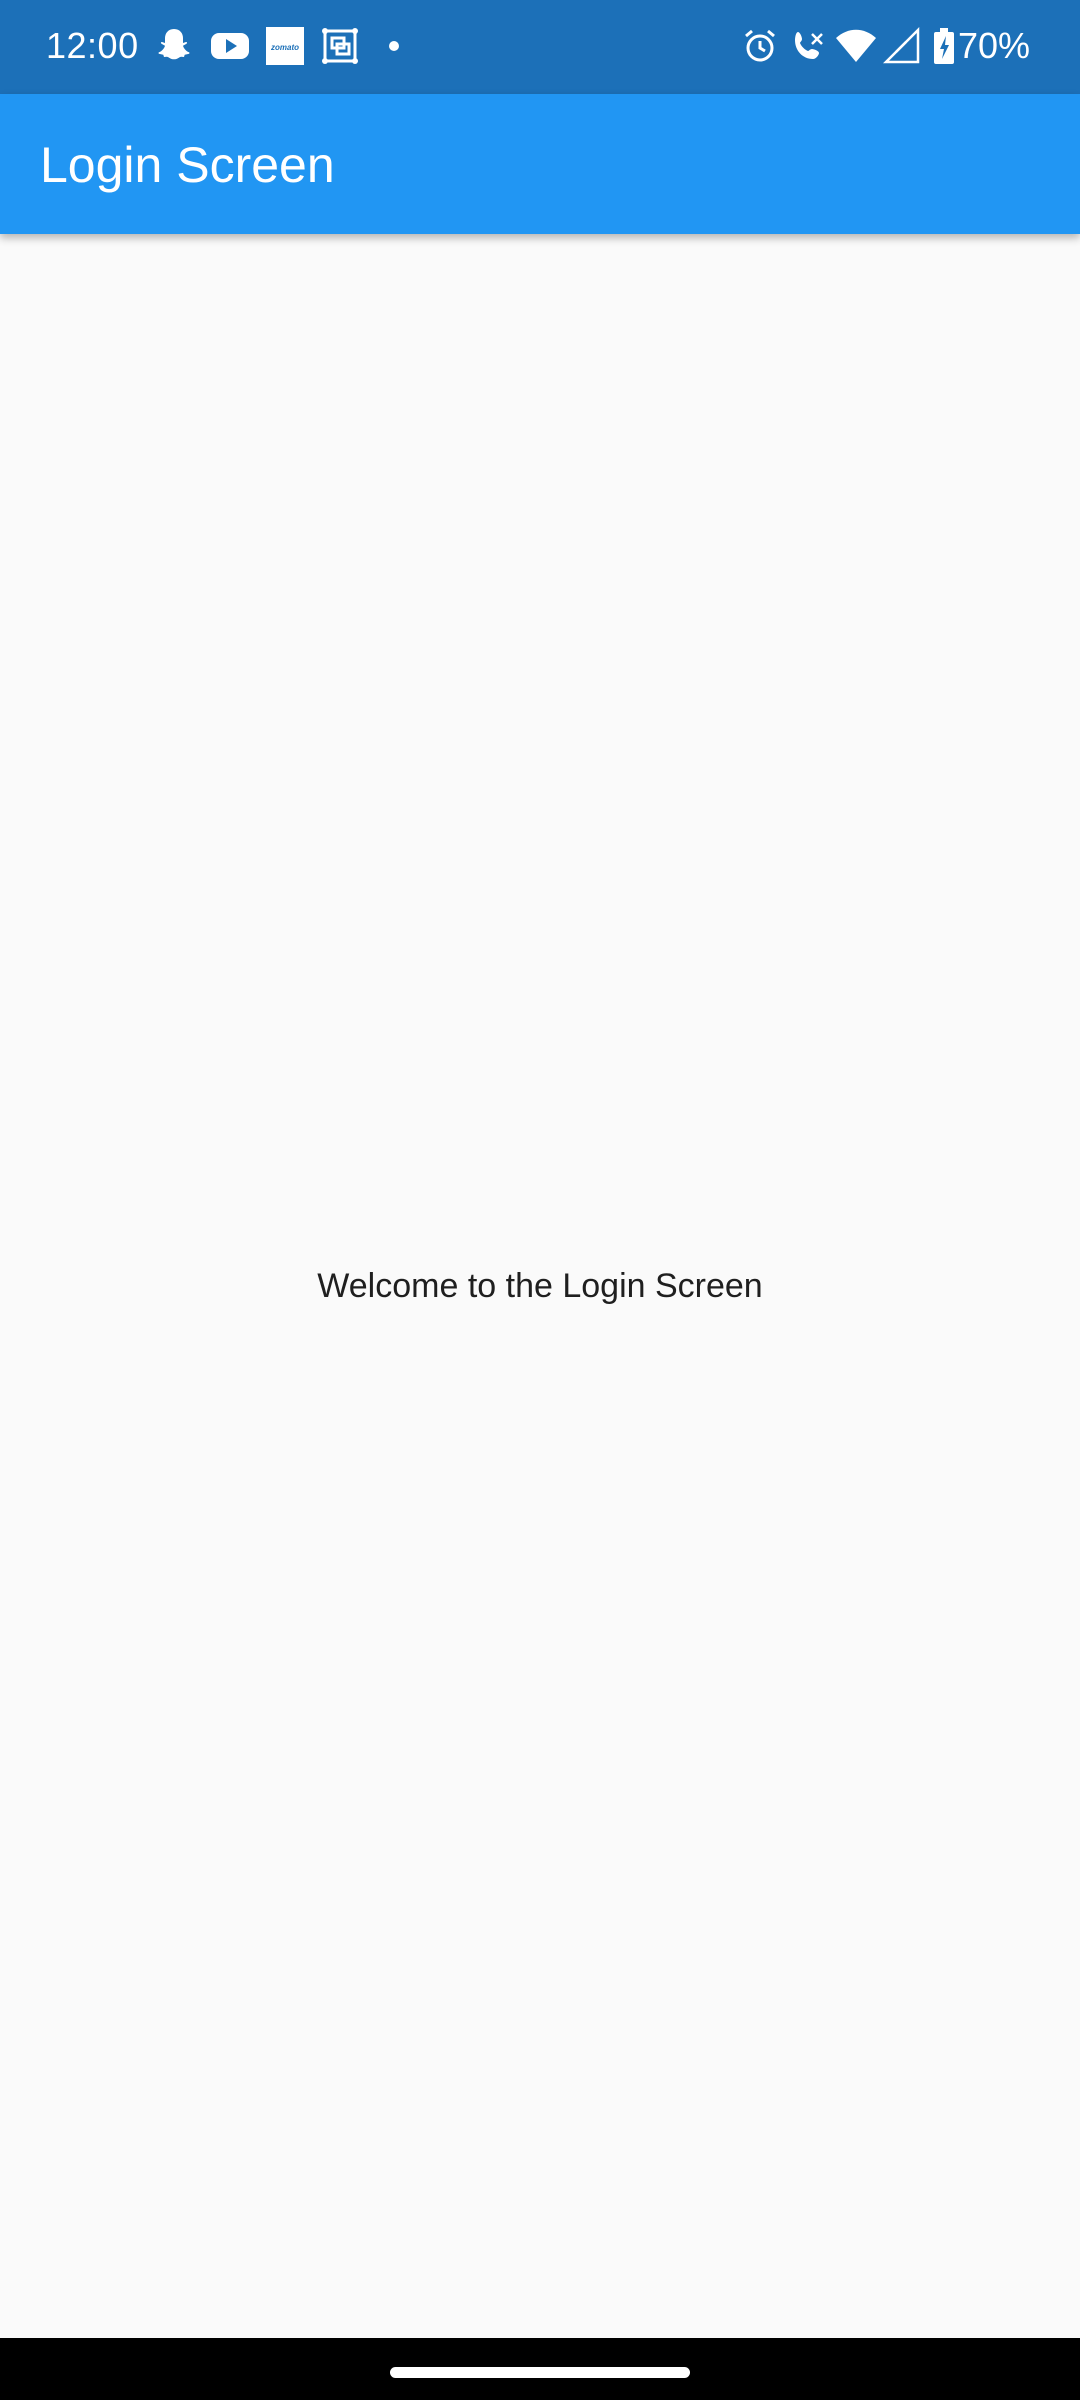 The height and width of the screenshot is (2400, 1080). Describe the element at coordinates (540, 164) in the screenshot. I see `app-bar: Login Screen` at that location.